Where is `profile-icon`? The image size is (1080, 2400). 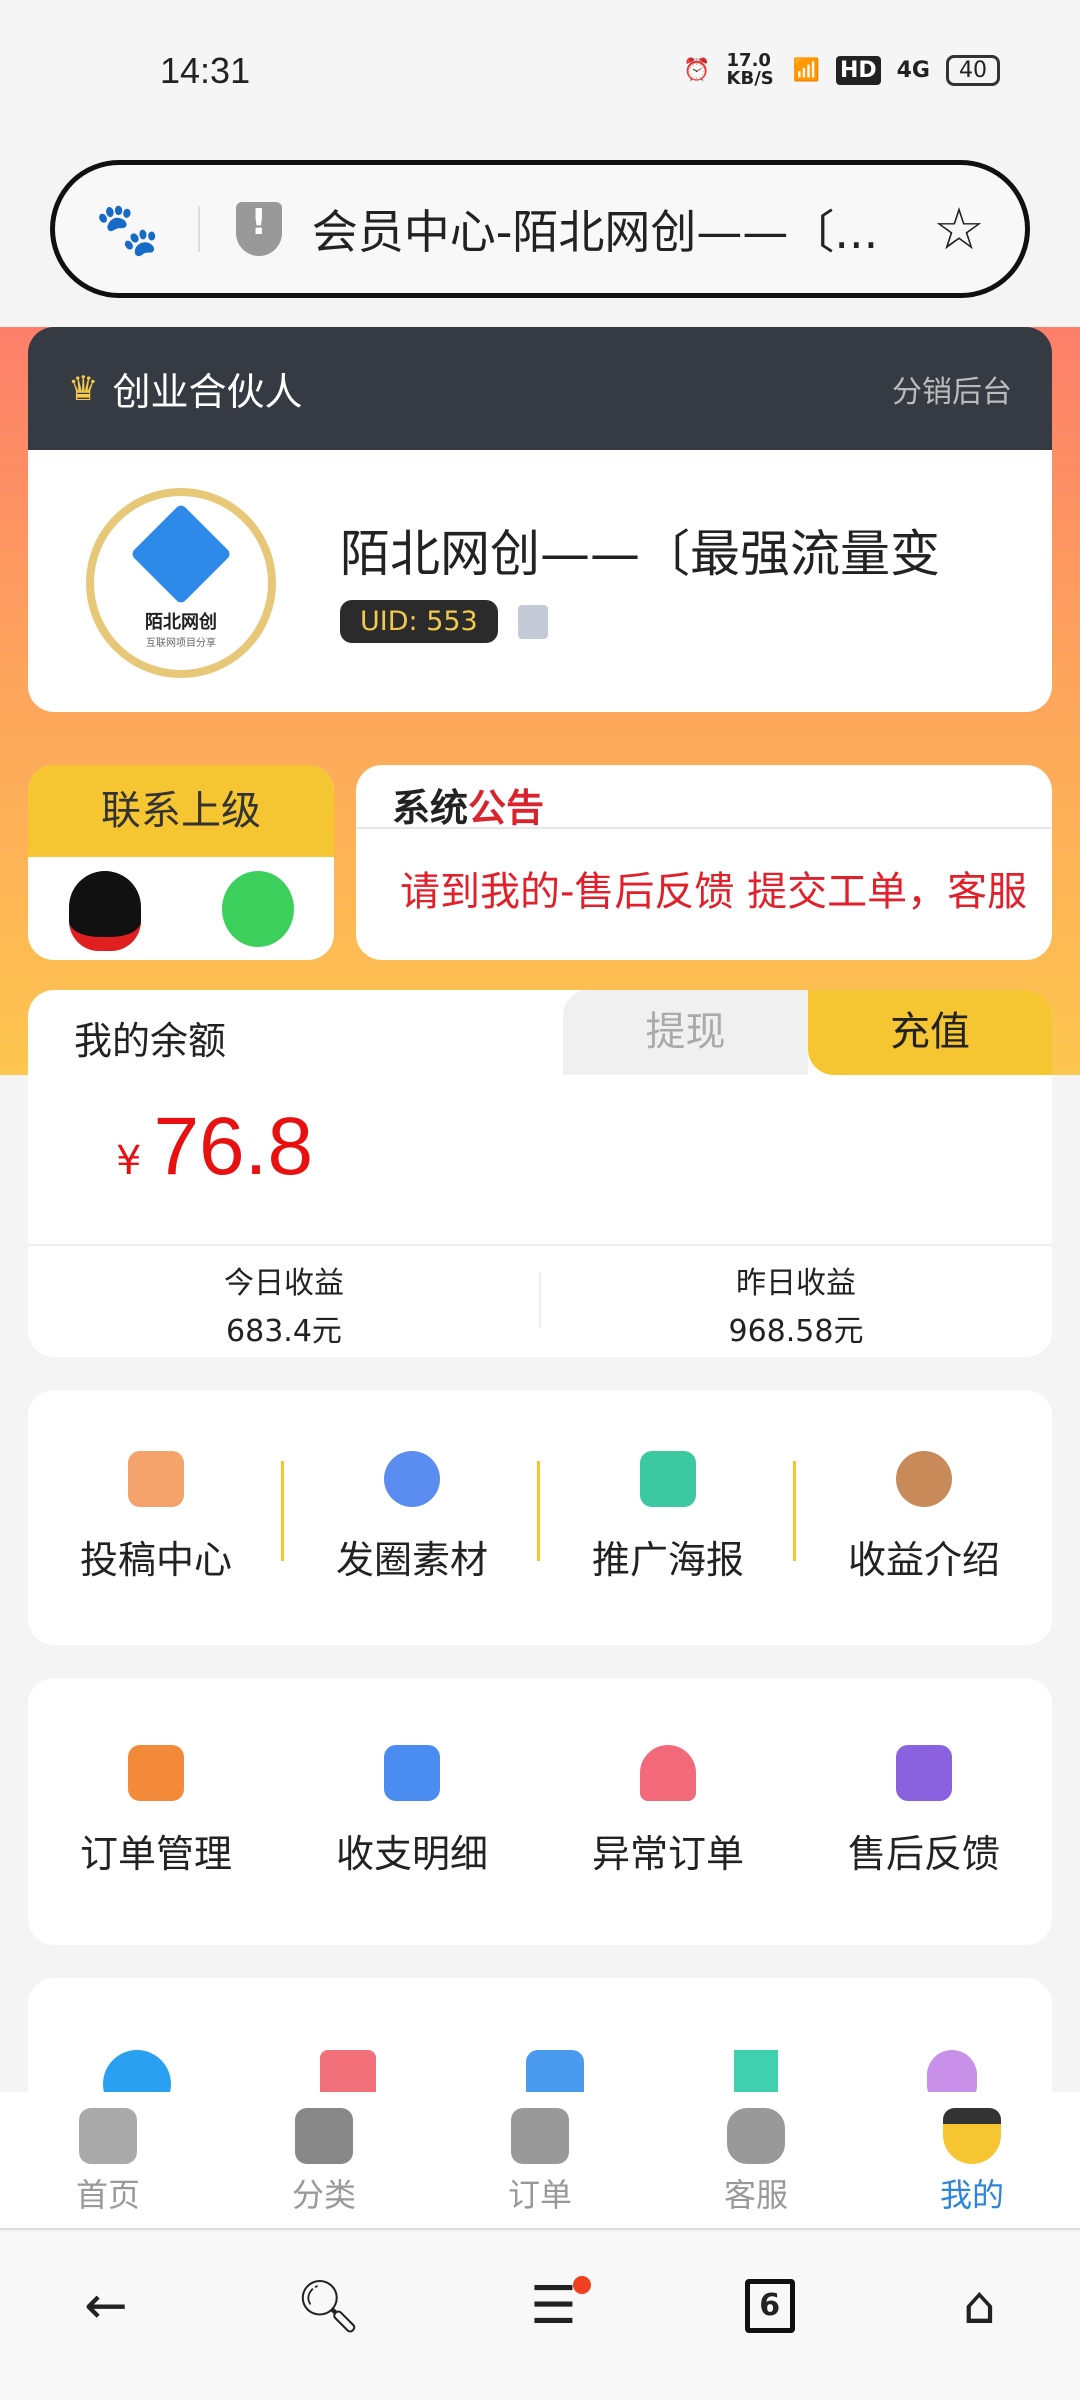
profile-icon is located at coordinates (972, 2136).